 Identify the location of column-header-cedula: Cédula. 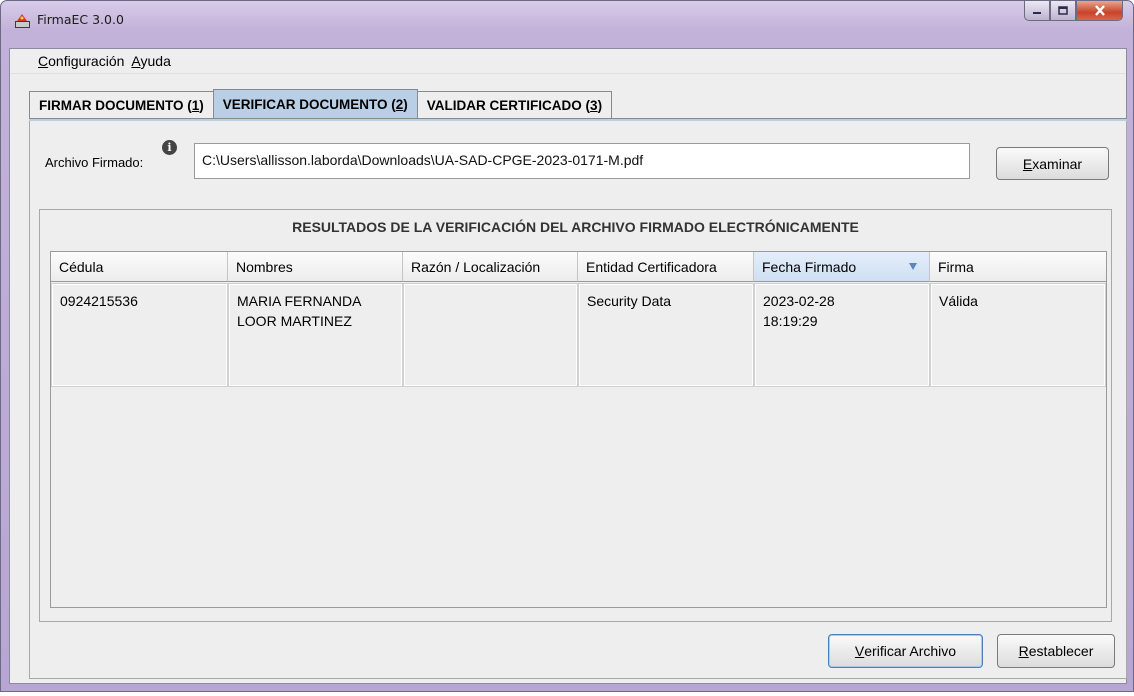
(139, 267).